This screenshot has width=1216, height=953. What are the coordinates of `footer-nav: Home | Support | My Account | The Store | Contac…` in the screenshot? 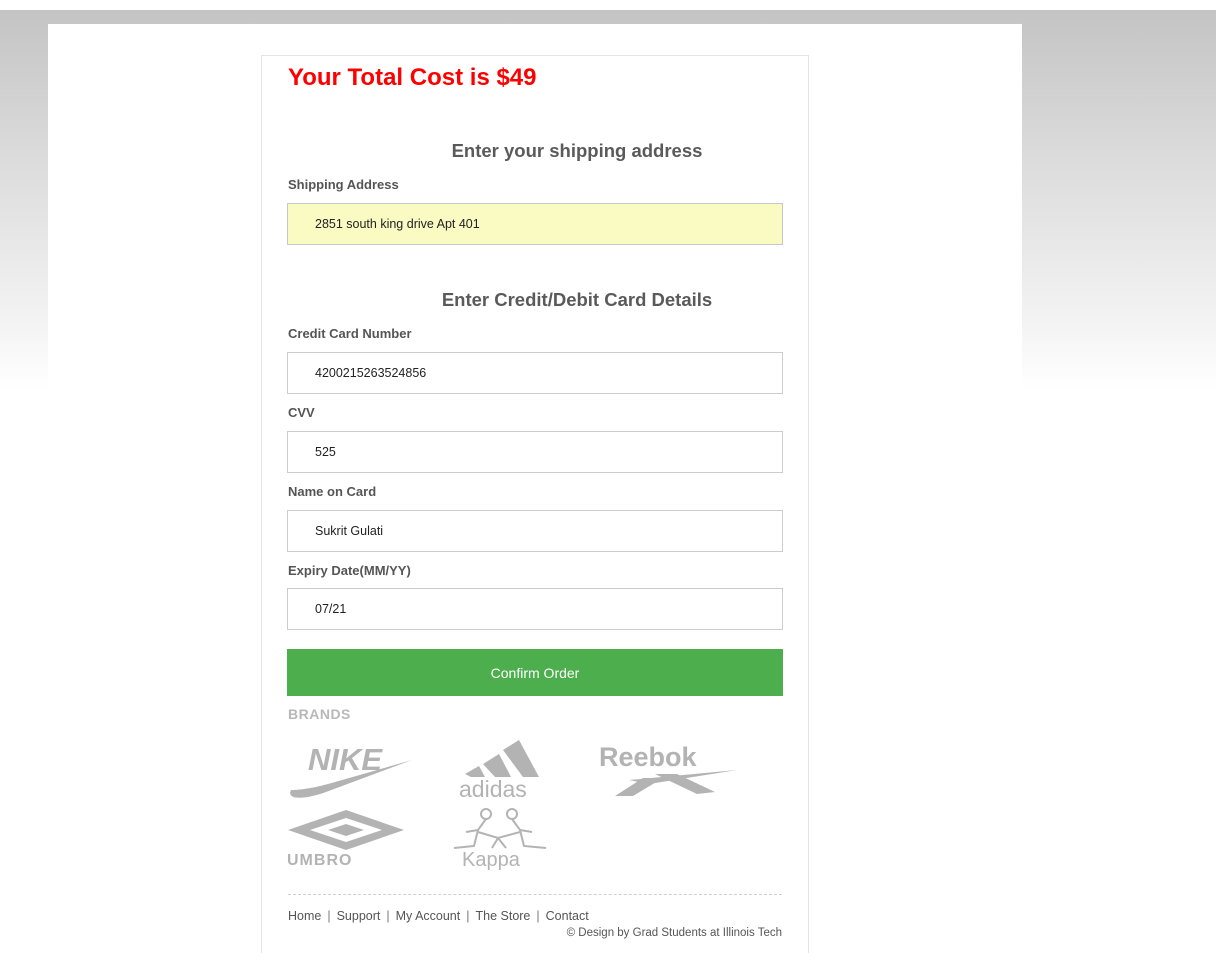 It's located at (438, 916).